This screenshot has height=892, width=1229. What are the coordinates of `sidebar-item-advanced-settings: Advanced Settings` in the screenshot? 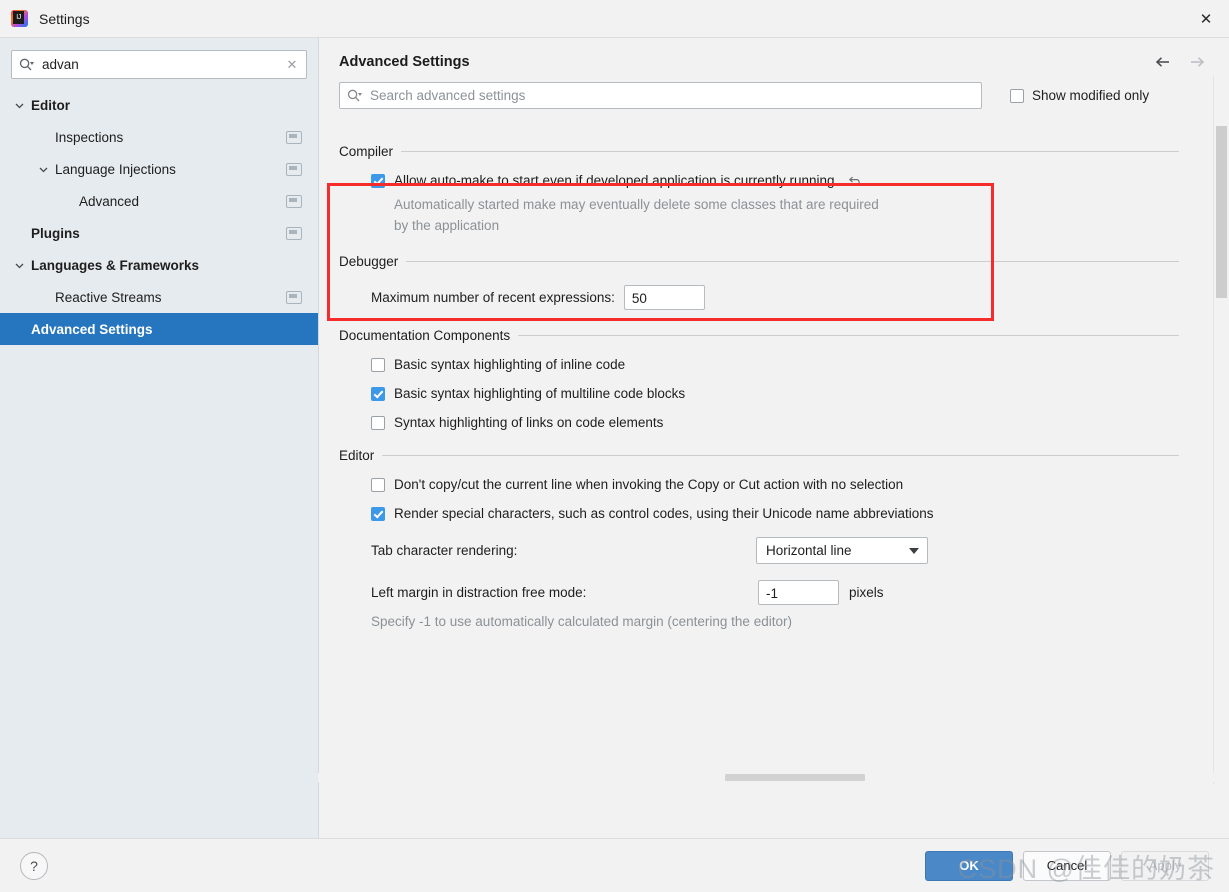 It's located at (159, 329).